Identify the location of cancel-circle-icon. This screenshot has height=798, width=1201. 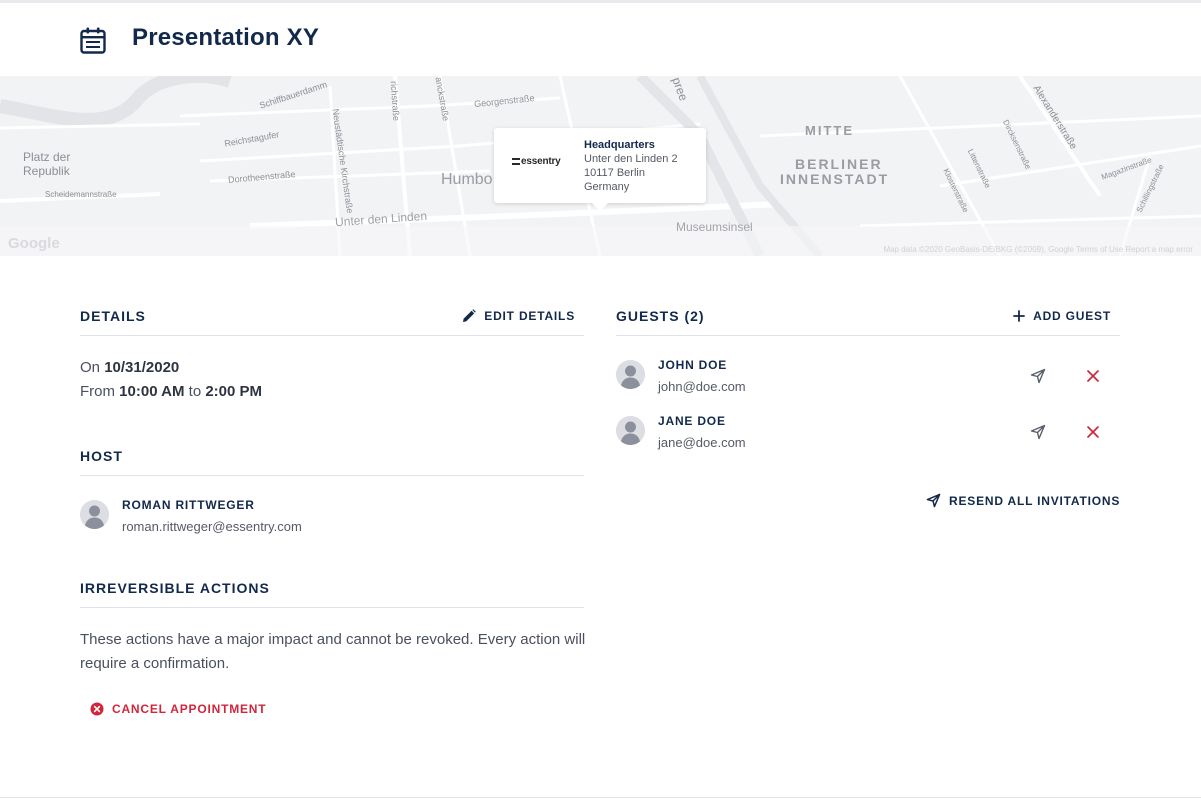
(97, 709).